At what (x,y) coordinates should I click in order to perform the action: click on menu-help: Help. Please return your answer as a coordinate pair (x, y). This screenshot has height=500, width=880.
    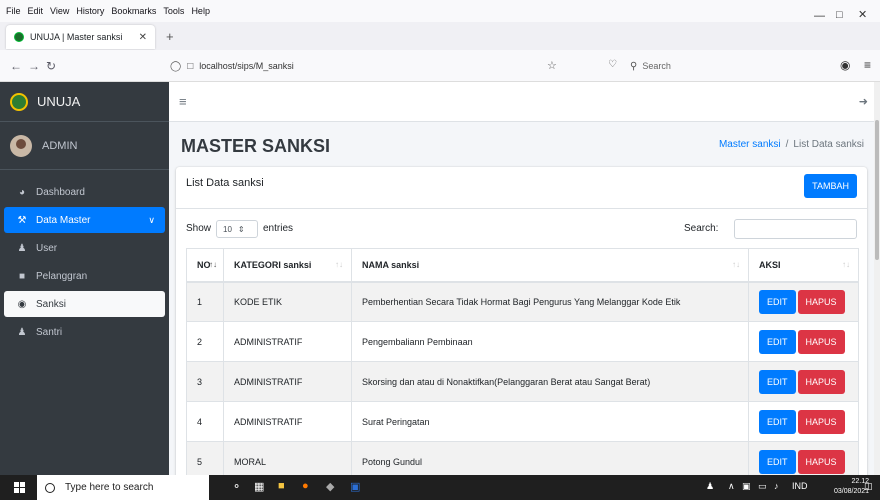
    Looking at the image, I should click on (200, 11).